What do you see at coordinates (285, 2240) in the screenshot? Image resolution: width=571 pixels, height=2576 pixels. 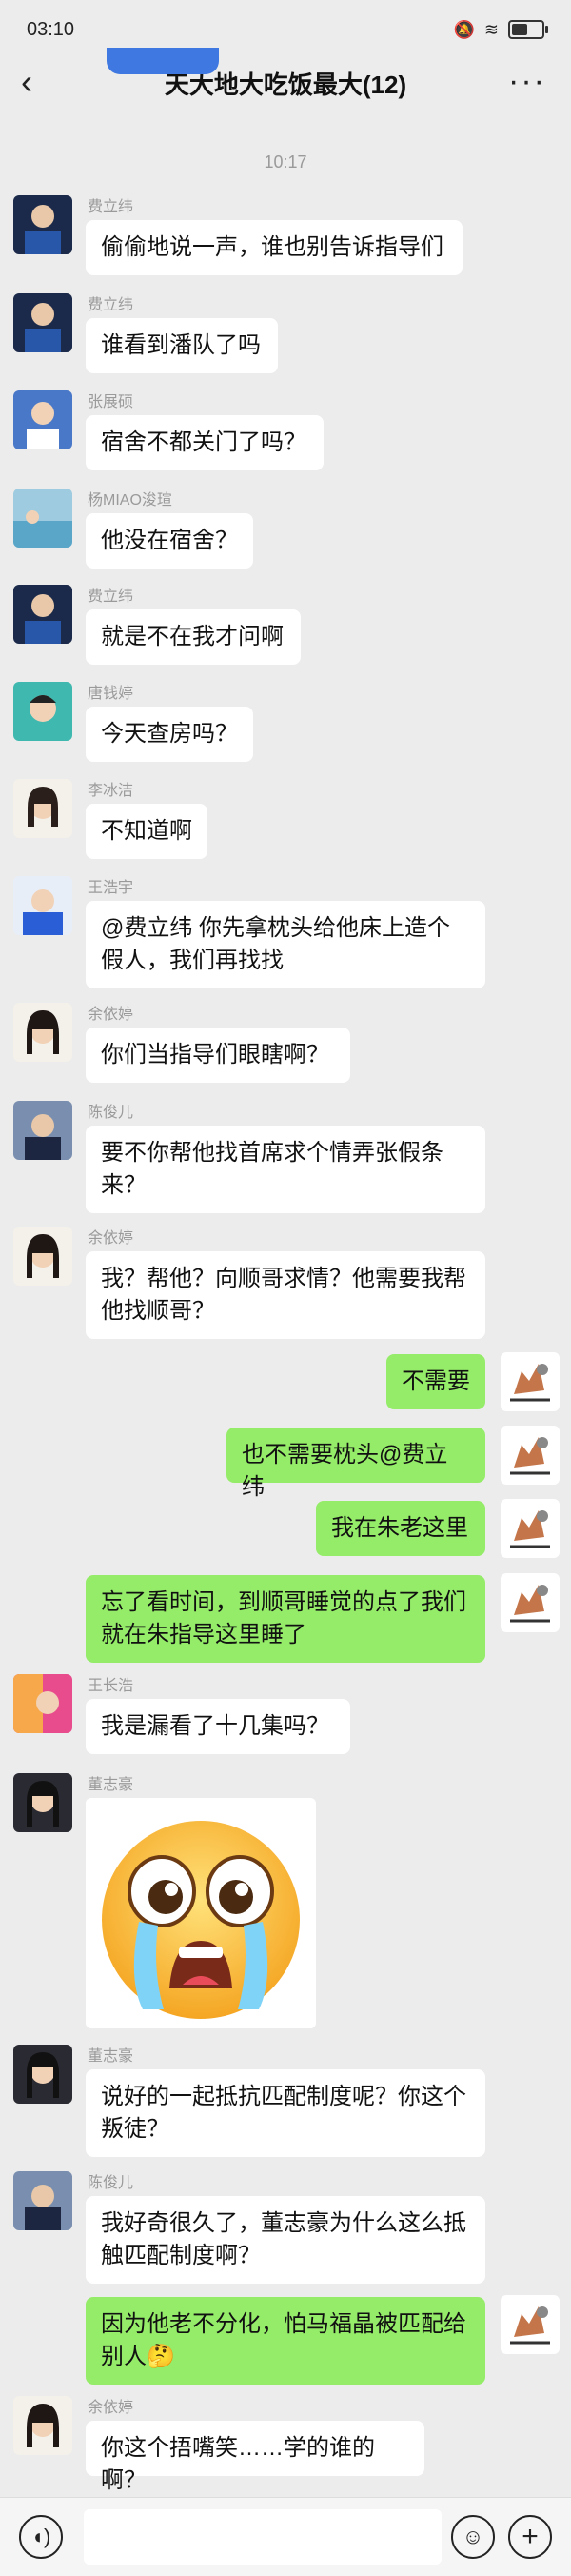 I see `message-bubble: 我好奇很久了，董志豪为什么这么抵触匹配制度啊？` at bounding box center [285, 2240].